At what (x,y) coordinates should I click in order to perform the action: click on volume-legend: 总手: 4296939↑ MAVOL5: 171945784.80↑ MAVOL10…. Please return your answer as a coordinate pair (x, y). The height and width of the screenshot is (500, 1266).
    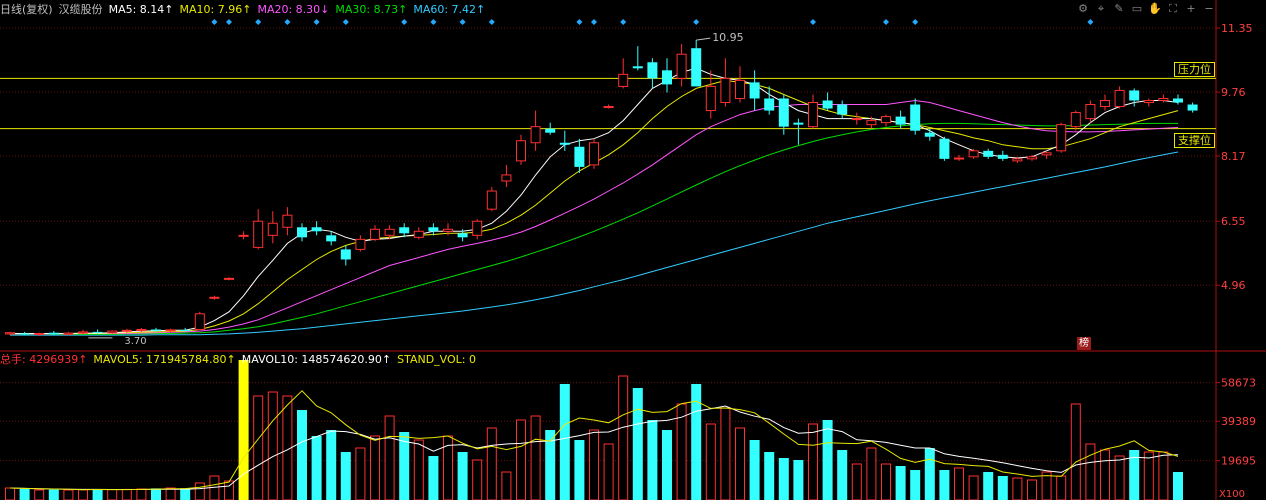
    Looking at the image, I should click on (241, 360).